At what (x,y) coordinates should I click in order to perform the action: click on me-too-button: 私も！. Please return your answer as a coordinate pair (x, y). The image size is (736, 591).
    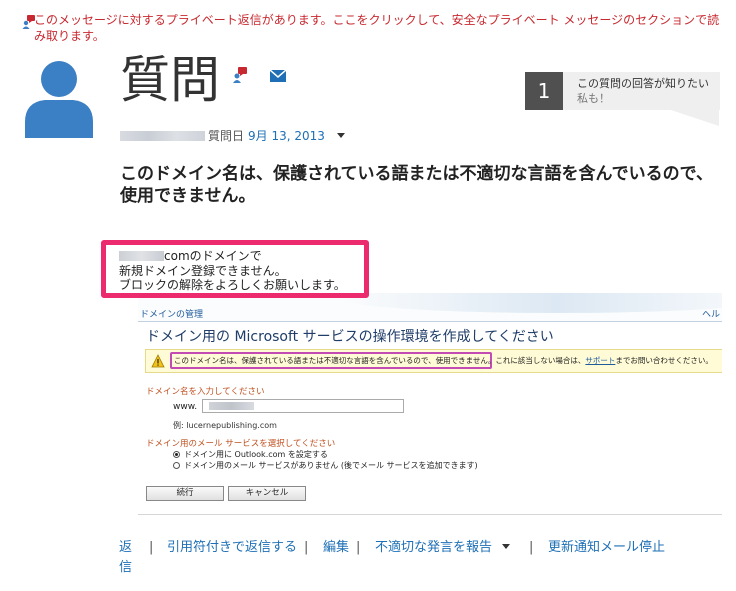
    Looking at the image, I should click on (593, 98).